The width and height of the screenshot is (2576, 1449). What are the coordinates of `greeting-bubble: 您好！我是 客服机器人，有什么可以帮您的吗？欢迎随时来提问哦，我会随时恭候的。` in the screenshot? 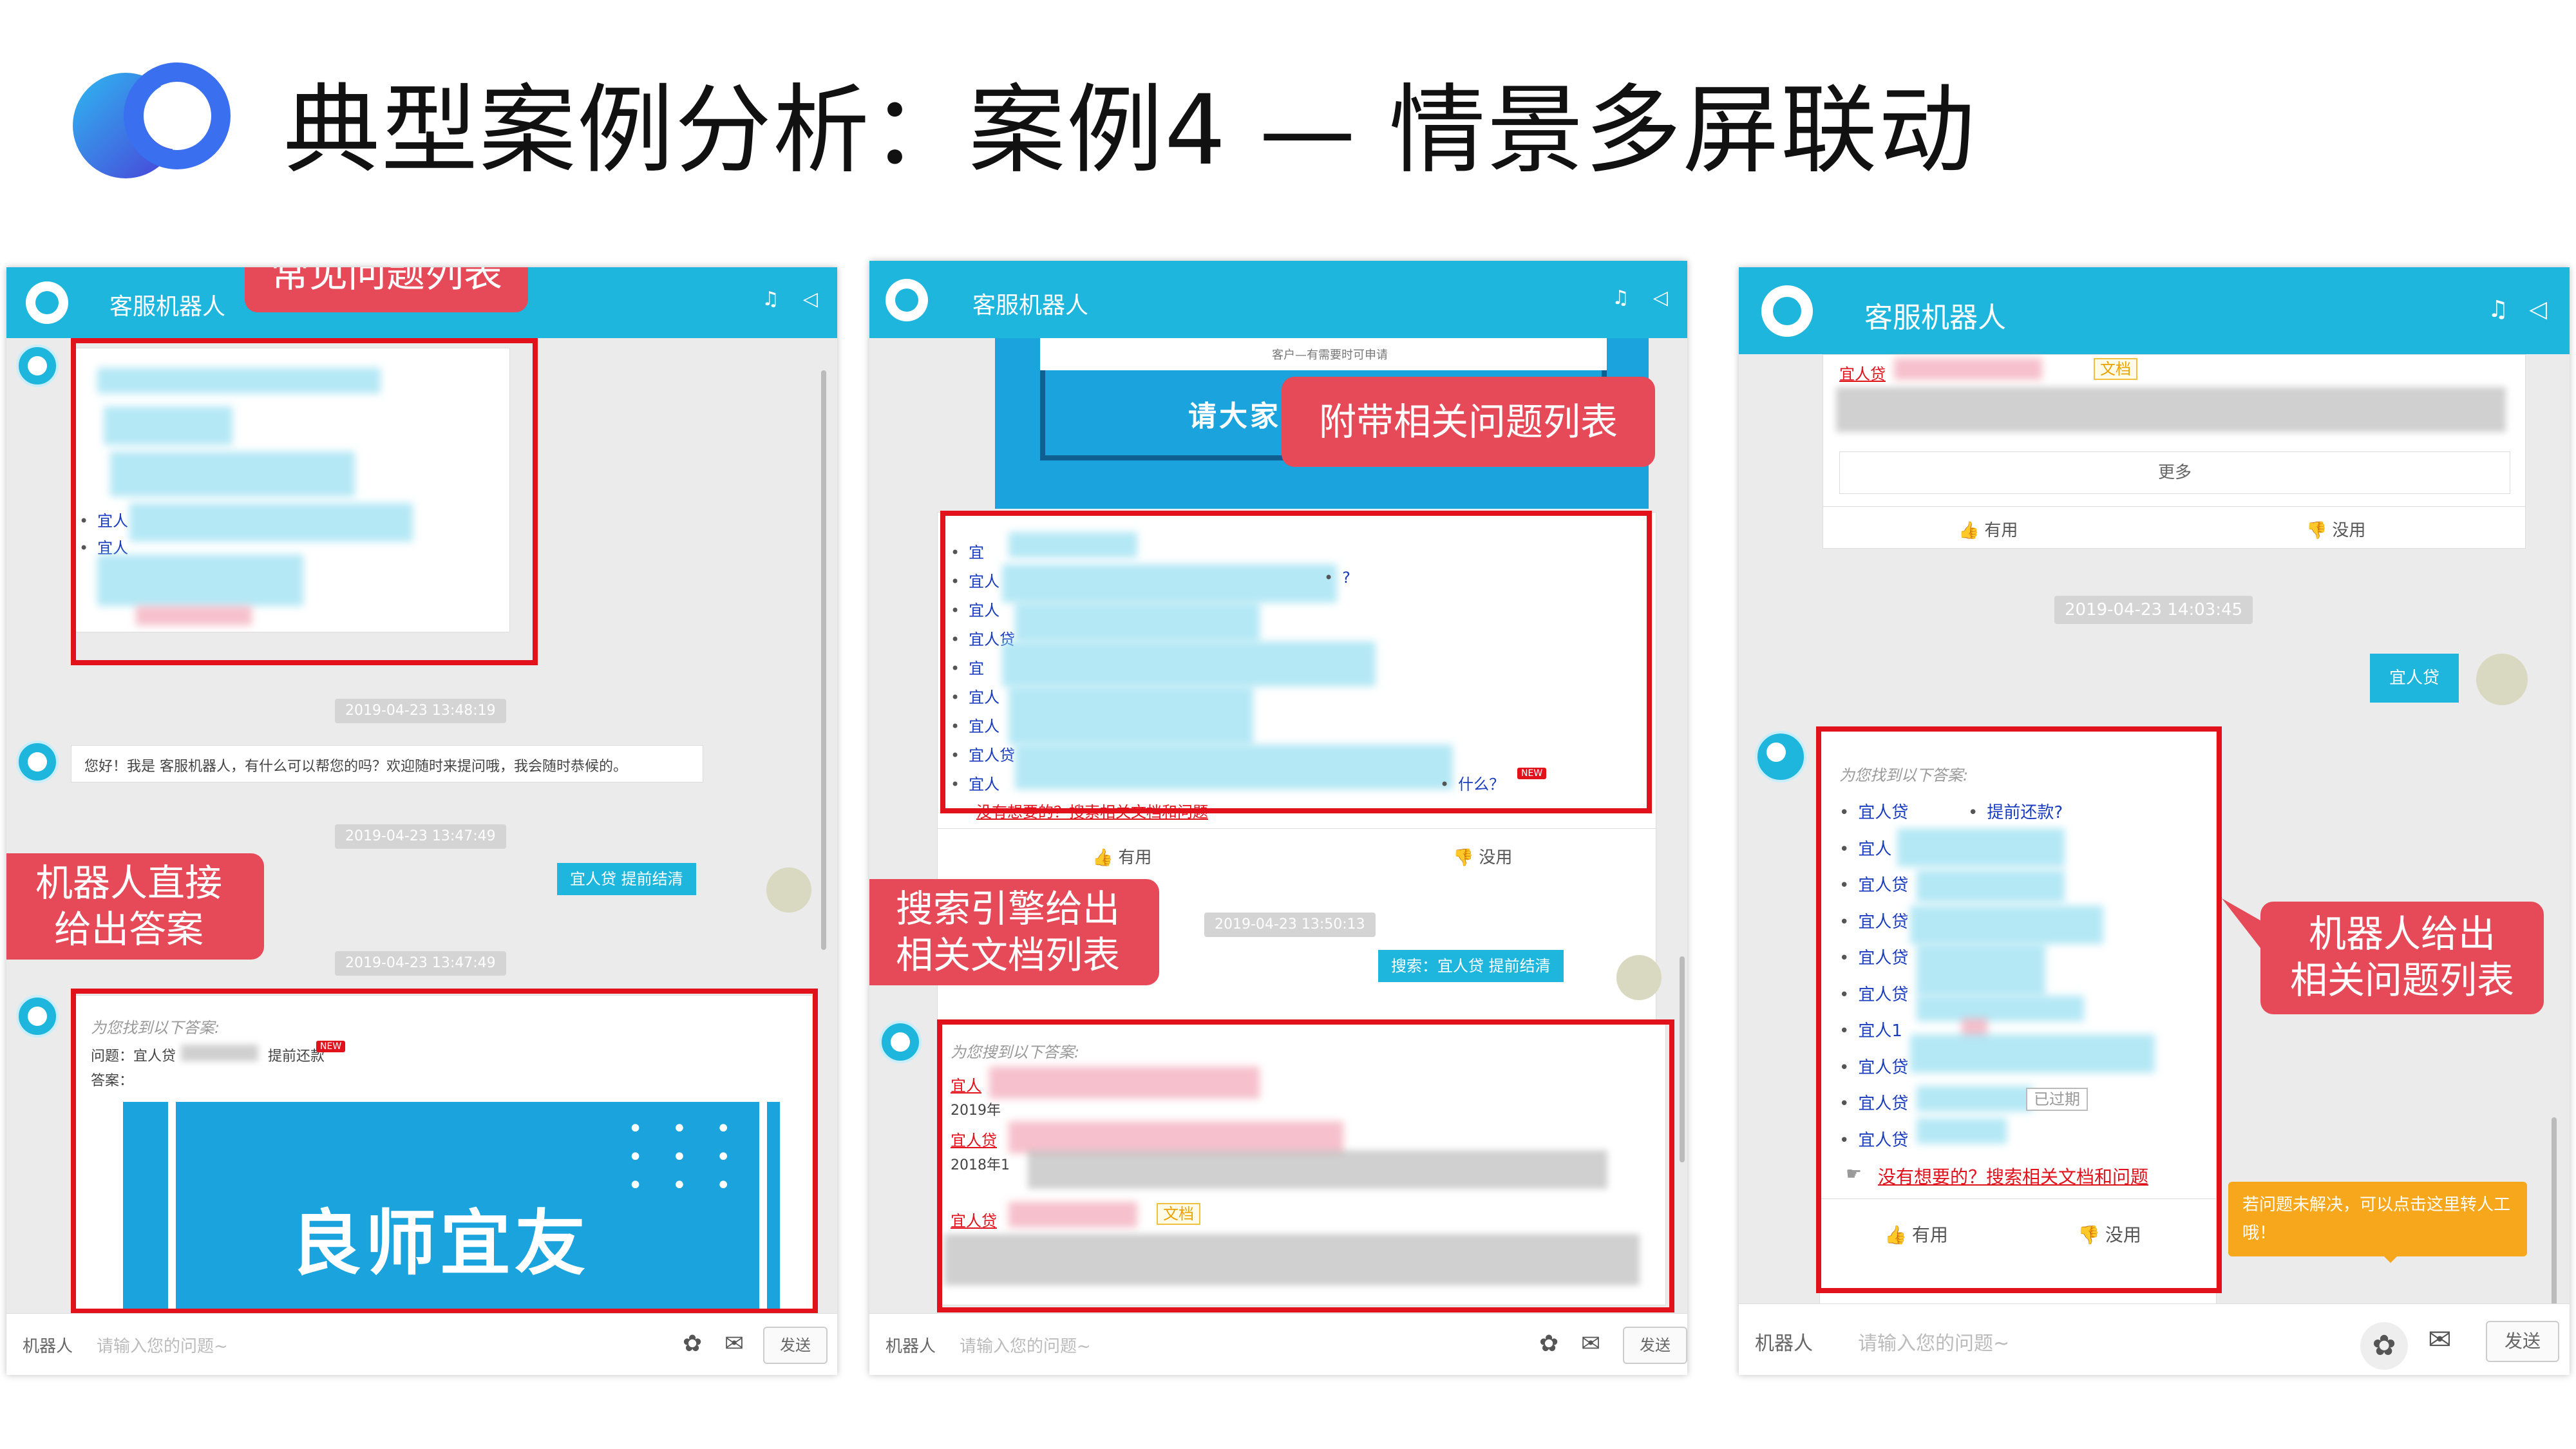 It's located at (387, 763).